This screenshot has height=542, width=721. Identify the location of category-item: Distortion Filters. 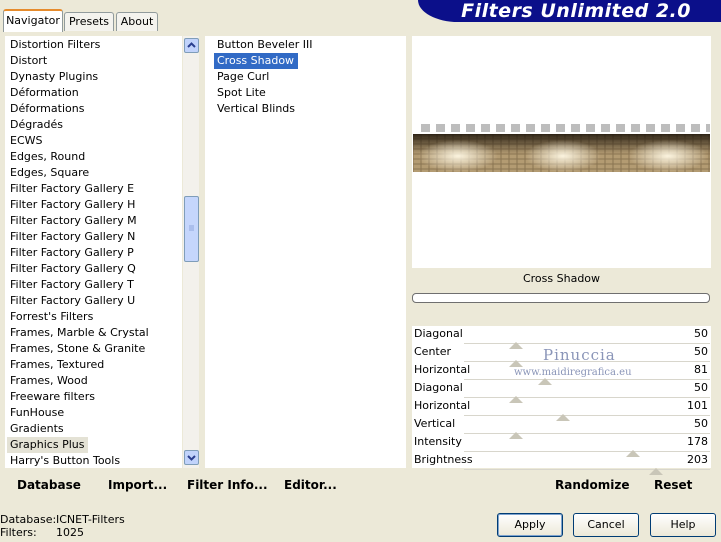
(94, 45).